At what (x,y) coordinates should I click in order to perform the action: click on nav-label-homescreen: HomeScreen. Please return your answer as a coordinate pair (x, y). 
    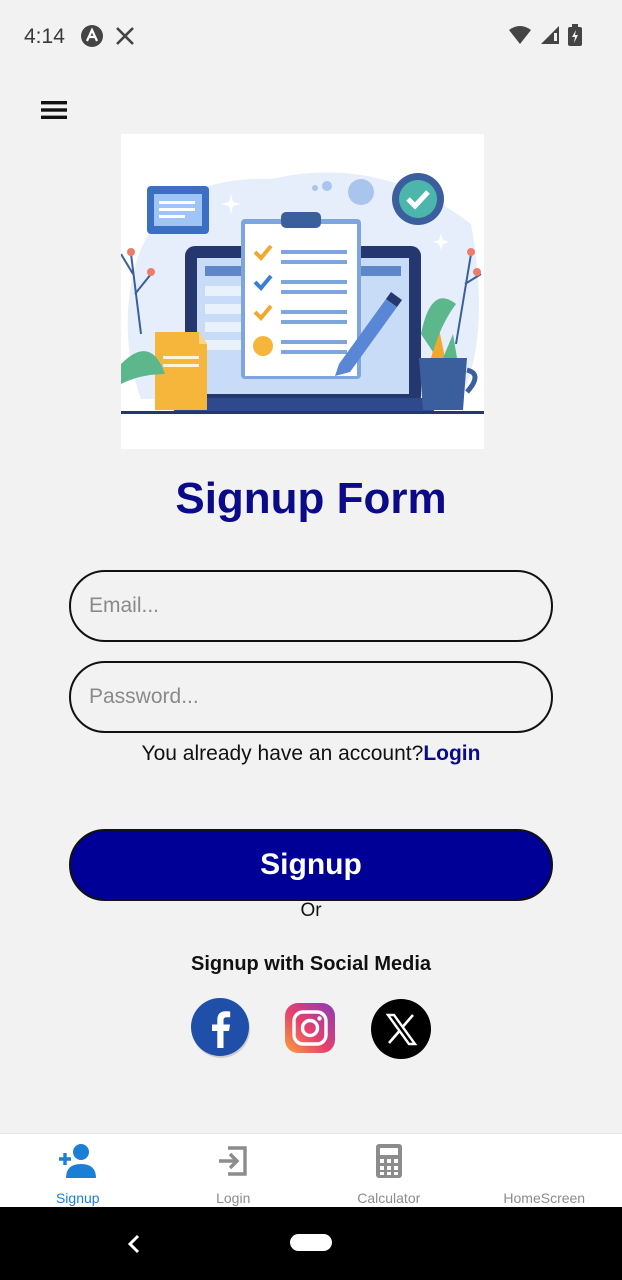
    Looking at the image, I should click on (544, 1198).